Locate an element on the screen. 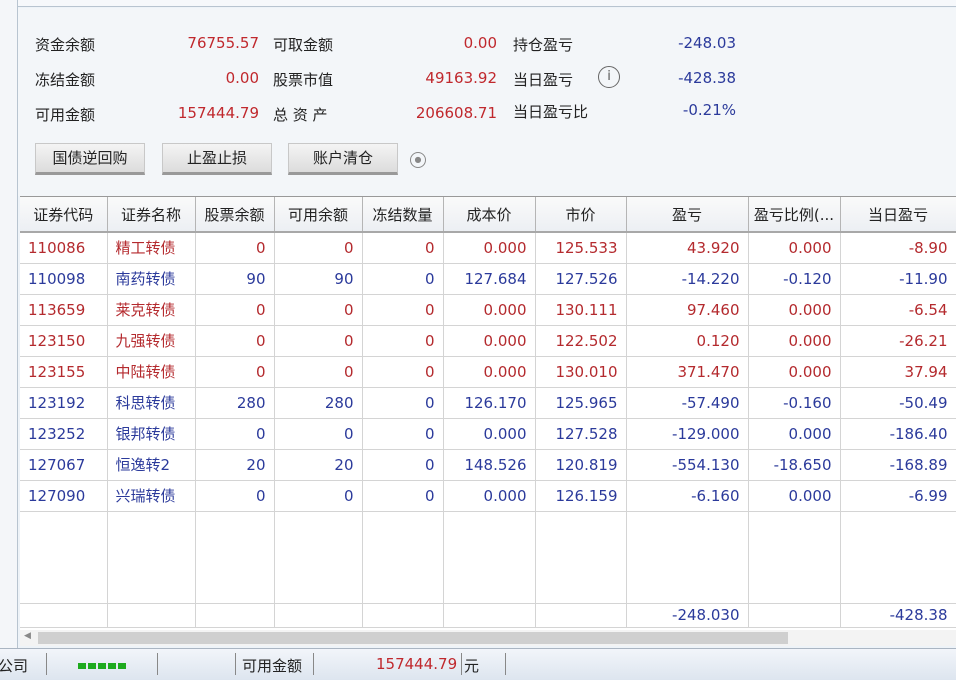 The height and width of the screenshot is (680, 956). total-assets-label: 总 资 产 is located at coordinates (300, 115).